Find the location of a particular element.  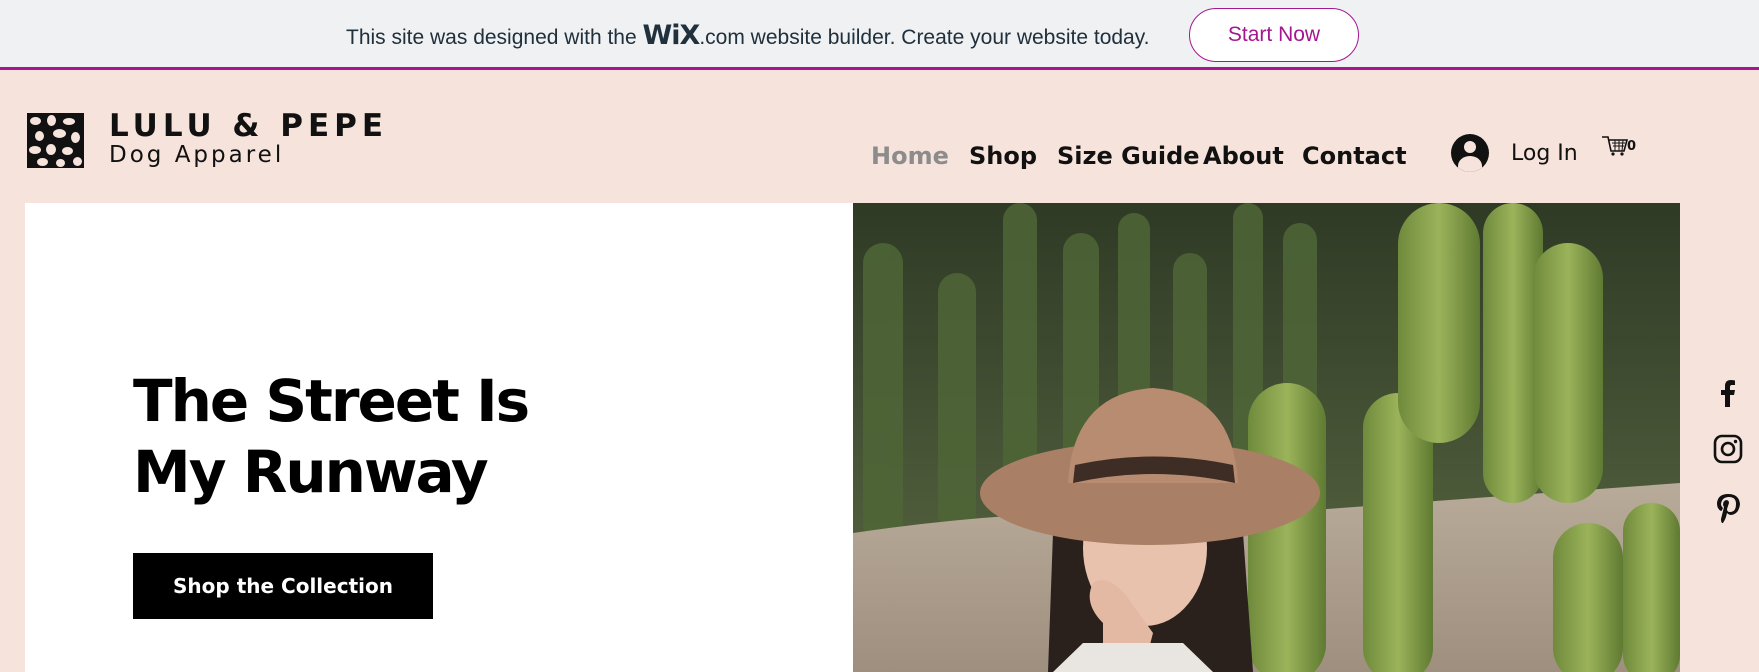

brand-name: LULU & PEPE is located at coordinates (248, 126).